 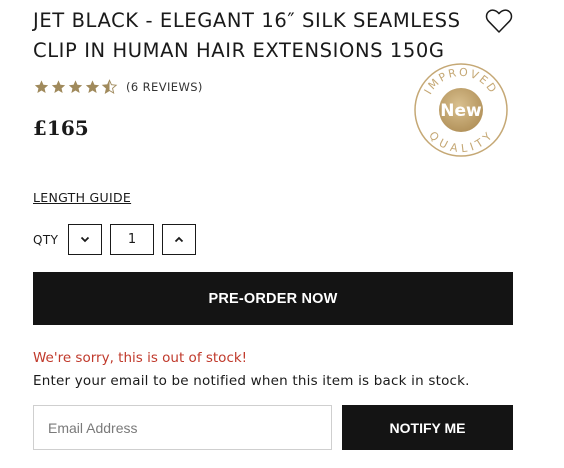 I want to click on badge-bottom-text: QUALITY, so click(x=460, y=142).